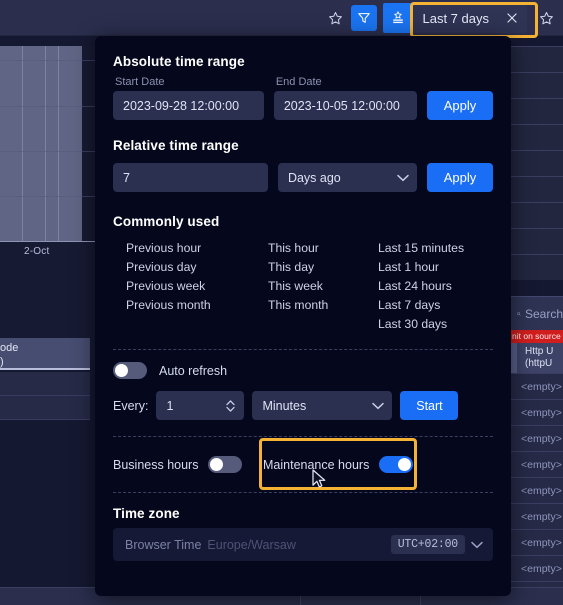 The width and height of the screenshot is (563, 605). I want to click on end-date-input: 2023-10-05 12:00:00, so click(345, 105).